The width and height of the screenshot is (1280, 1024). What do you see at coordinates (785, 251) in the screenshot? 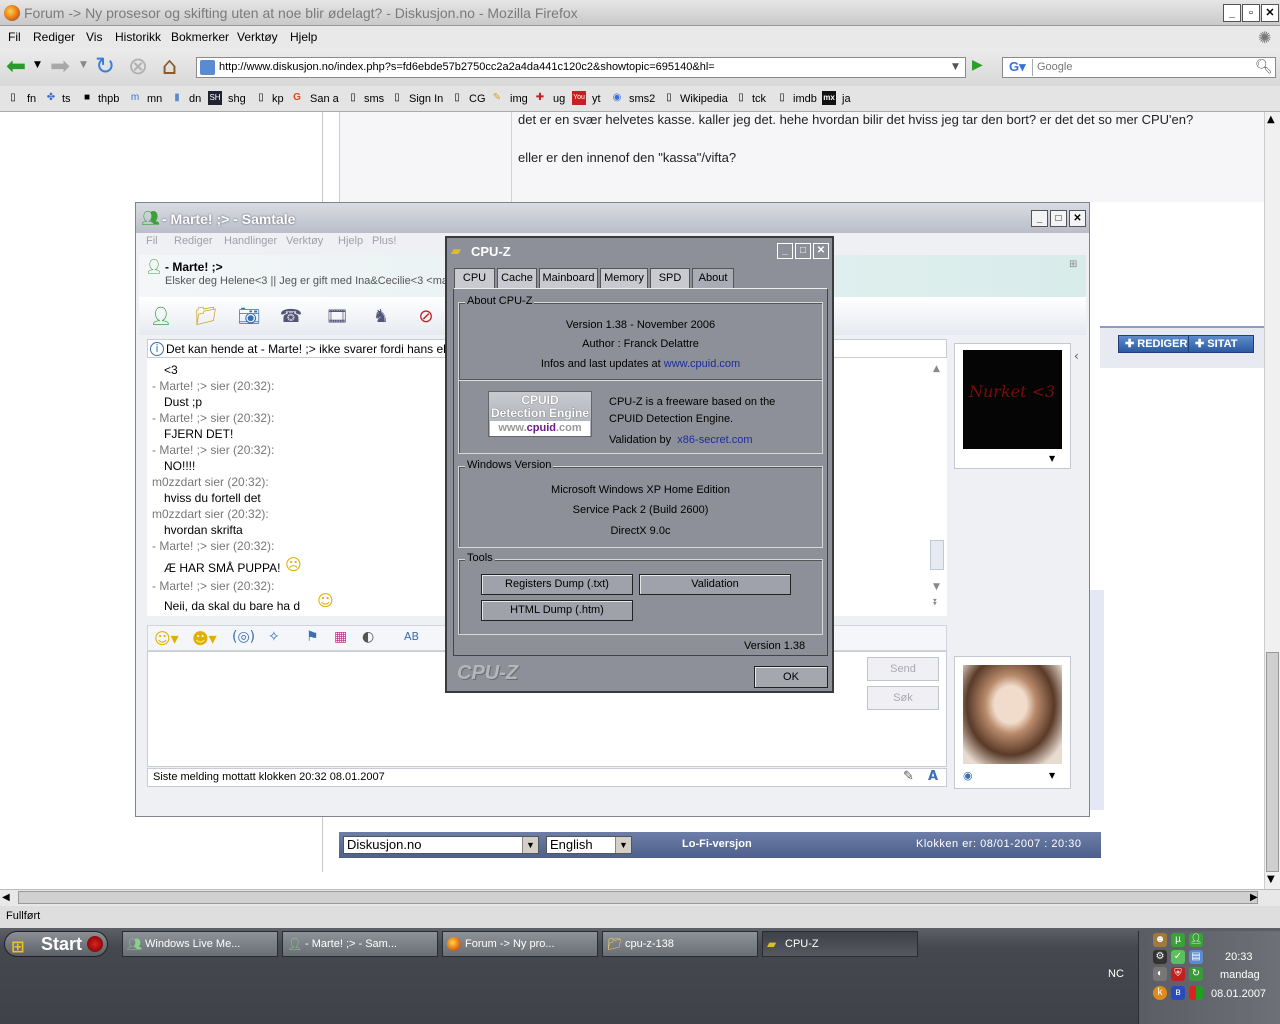
I see `cpuz-minimize-button: _` at bounding box center [785, 251].